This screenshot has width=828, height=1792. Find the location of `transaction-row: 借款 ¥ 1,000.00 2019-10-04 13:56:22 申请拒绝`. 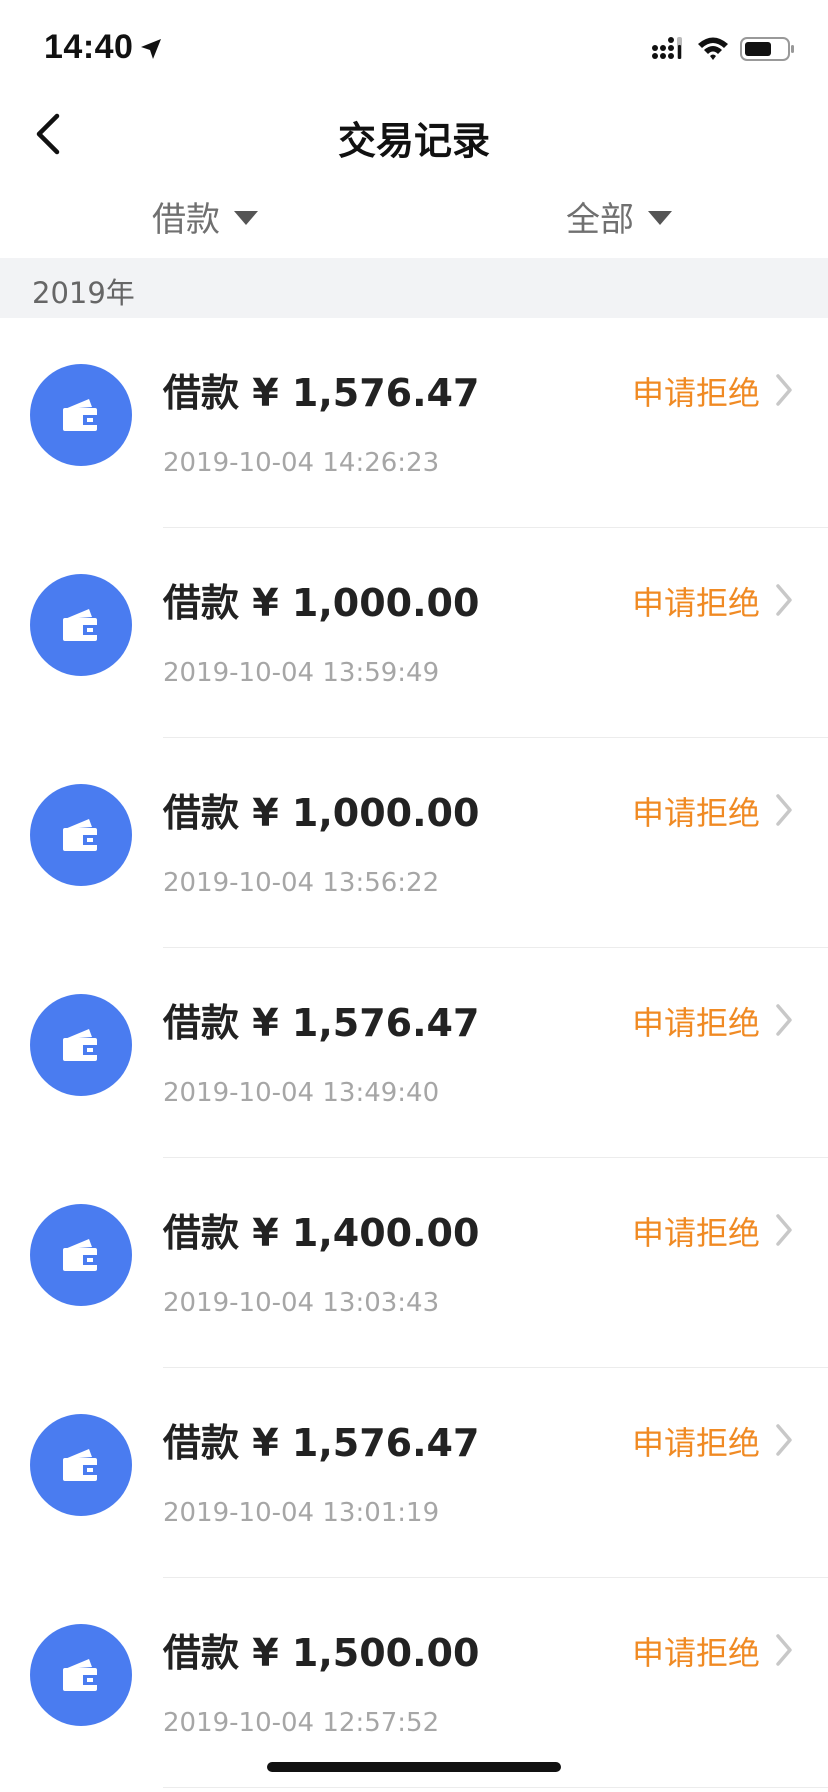

transaction-row: 借款 ¥ 1,000.00 2019-10-04 13:56:22 申请拒绝 is located at coordinates (414, 843).